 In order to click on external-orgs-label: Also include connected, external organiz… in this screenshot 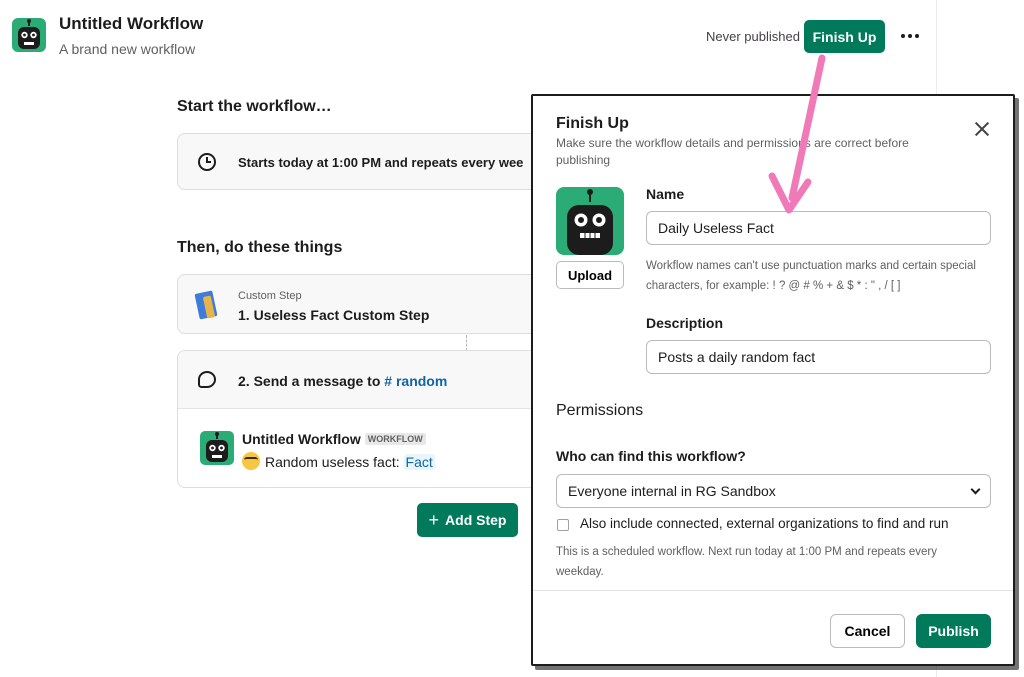, I will do `click(764, 523)`.